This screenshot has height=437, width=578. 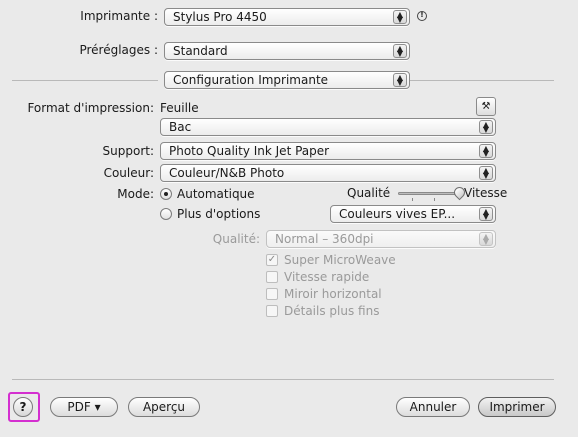 I want to click on color-preset-select: Couleurs vives EP... ▲ ▼, so click(x=413, y=214).